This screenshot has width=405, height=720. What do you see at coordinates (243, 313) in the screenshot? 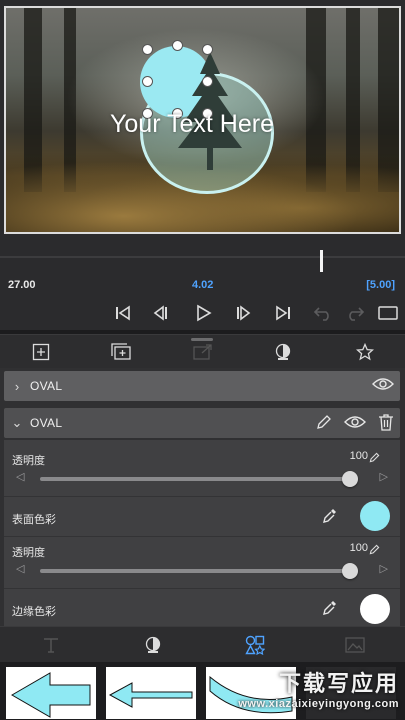
I see `step-forward-icon` at bounding box center [243, 313].